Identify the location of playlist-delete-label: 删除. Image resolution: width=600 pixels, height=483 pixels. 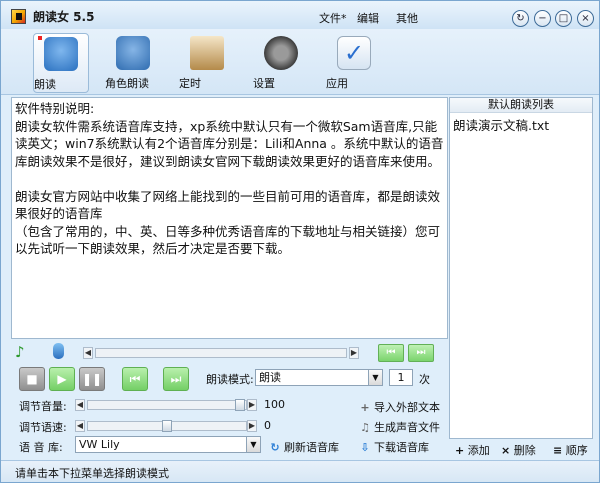
(524, 450).